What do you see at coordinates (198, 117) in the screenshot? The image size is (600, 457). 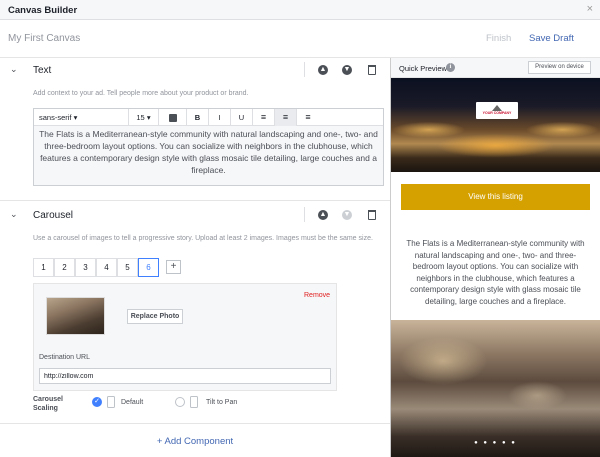 I see `bold-button: B` at bounding box center [198, 117].